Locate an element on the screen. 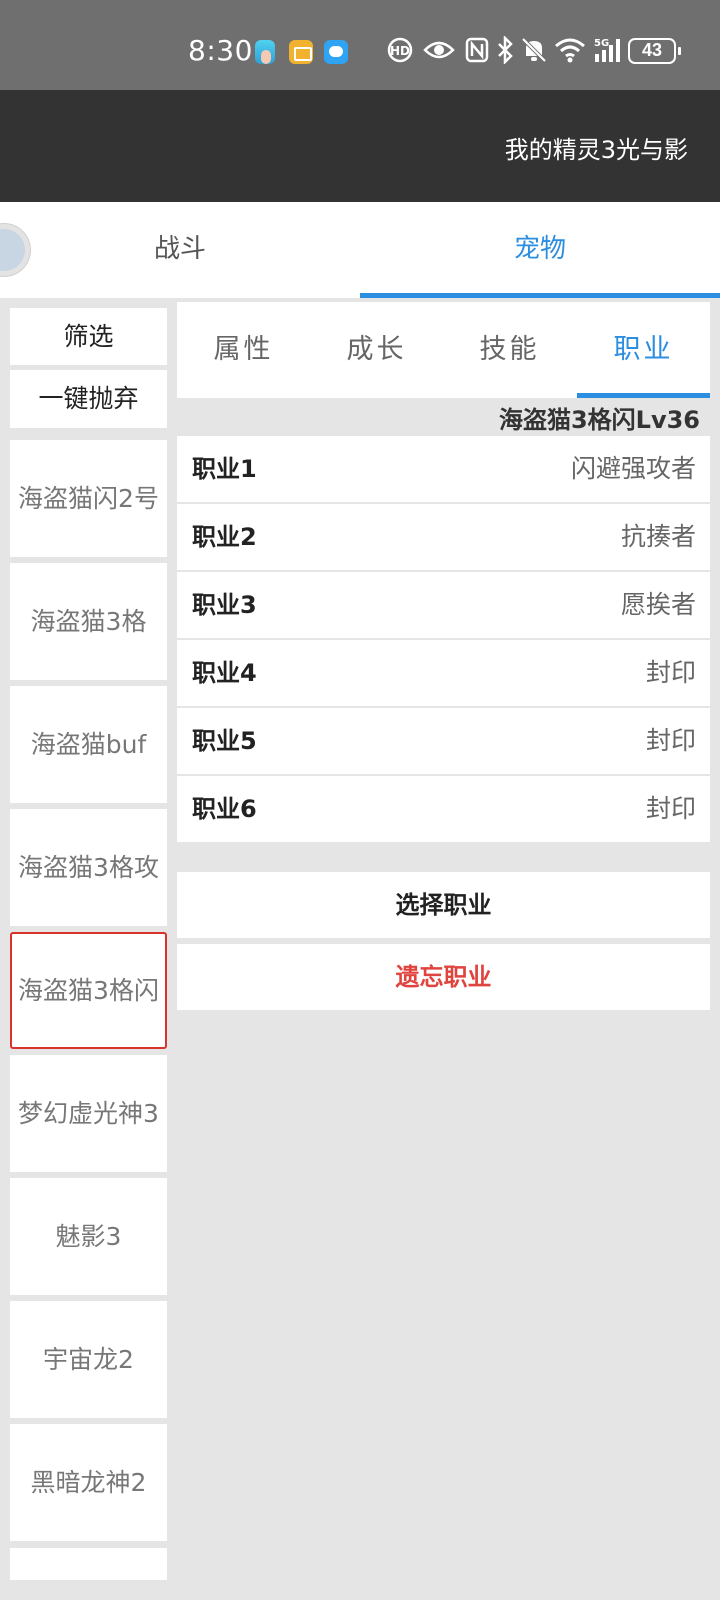 The image size is (720, 1600). pet-list-item is located at coordinates (88, 1564).